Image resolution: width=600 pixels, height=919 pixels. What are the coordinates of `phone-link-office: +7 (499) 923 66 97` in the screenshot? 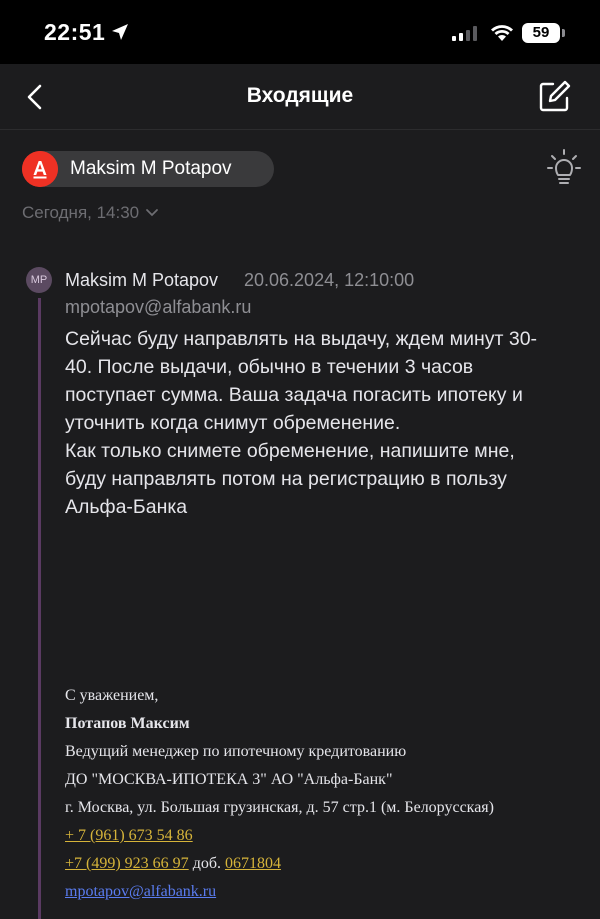 It's located at (127, 863).